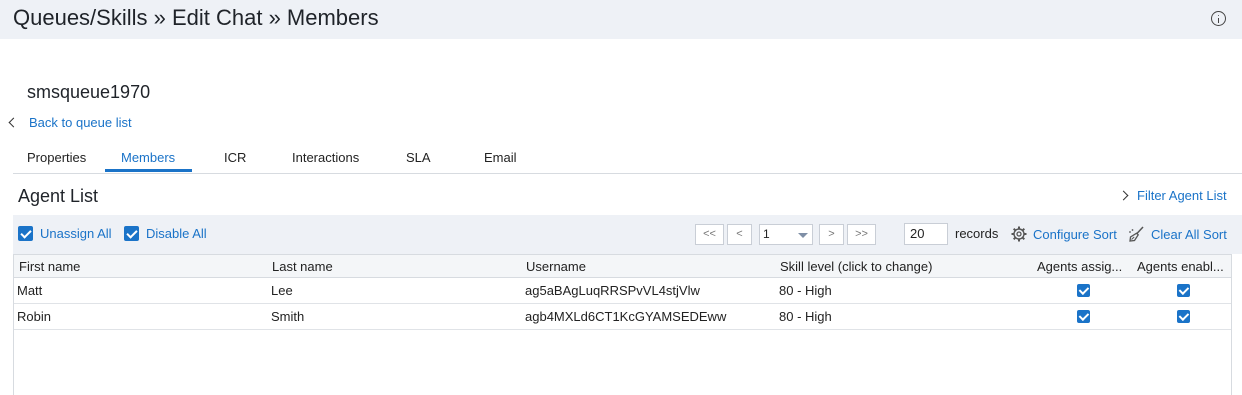 The height and width of the screenshot is (395, 1242). What do you see at coordinates (612, 290) in the screenshot?
I see `cell-username: ag5aBAgLuqRRSPvVL4stjVlw` at bounding box center [612, 290].